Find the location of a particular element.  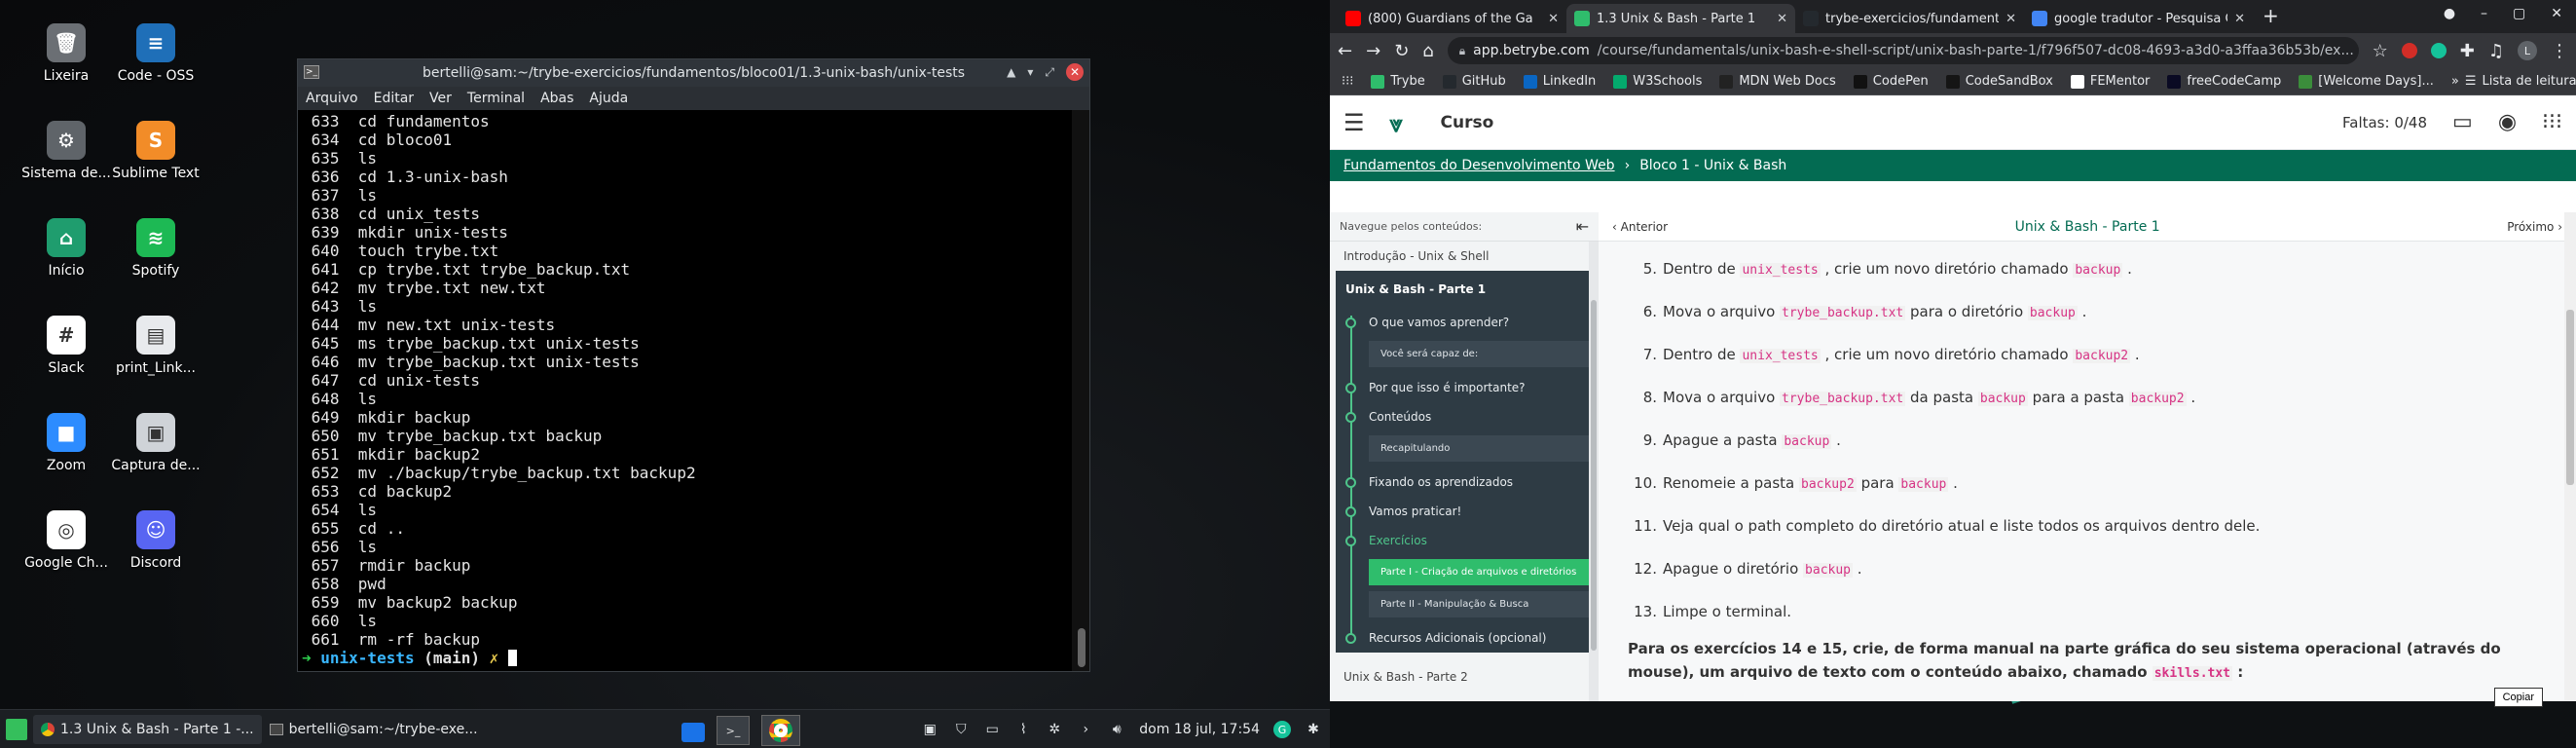

sidenav-subitem-label: Por que isso é importante? is located at coordinates (1467, 388).